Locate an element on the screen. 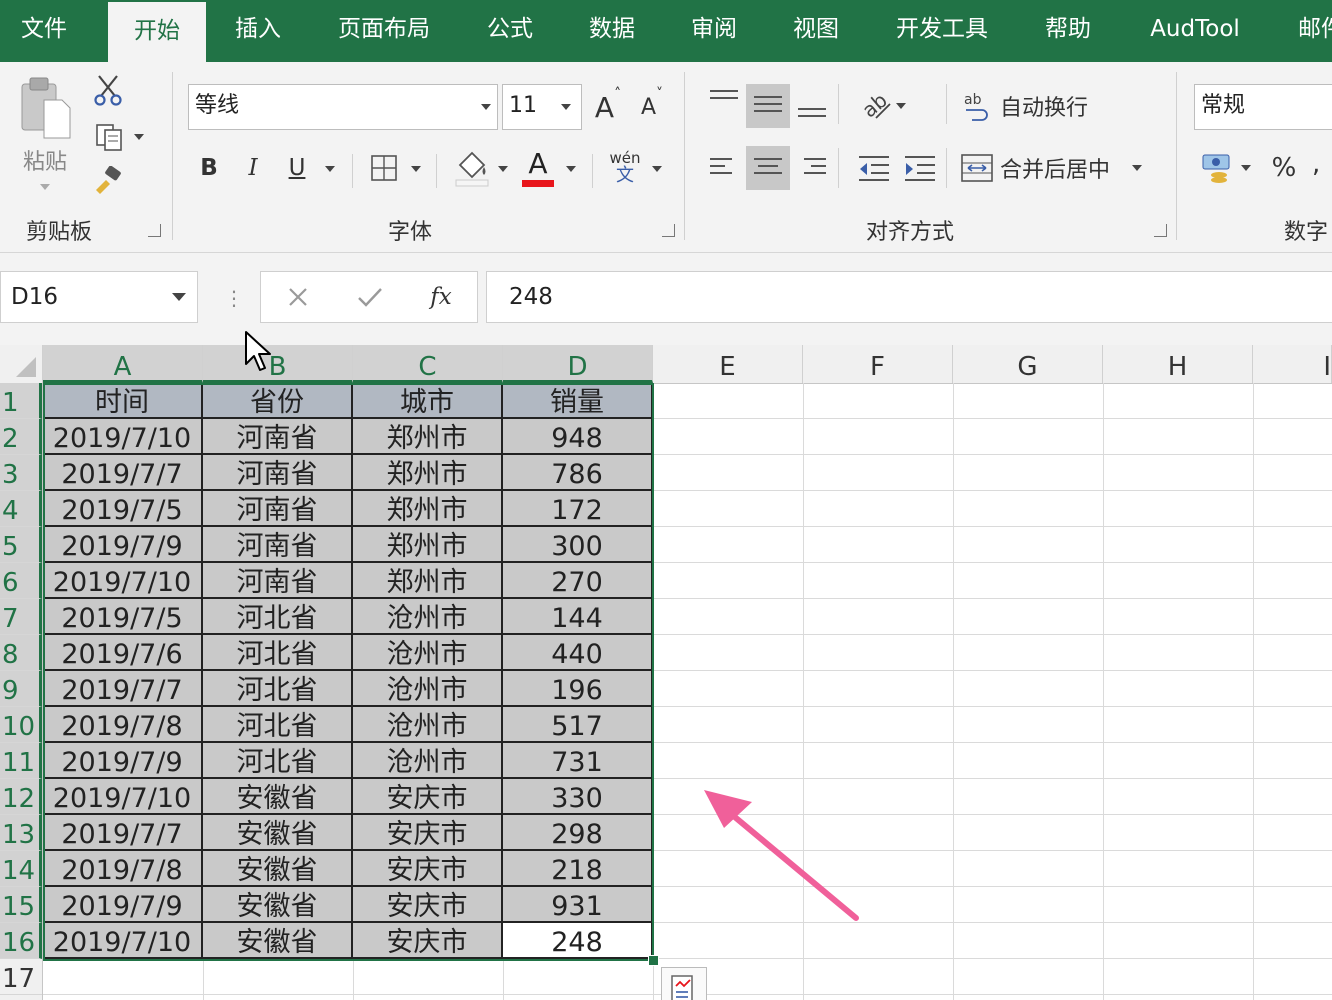  cell-a8: 2019/7/6 is located at coordinates (123, 653).